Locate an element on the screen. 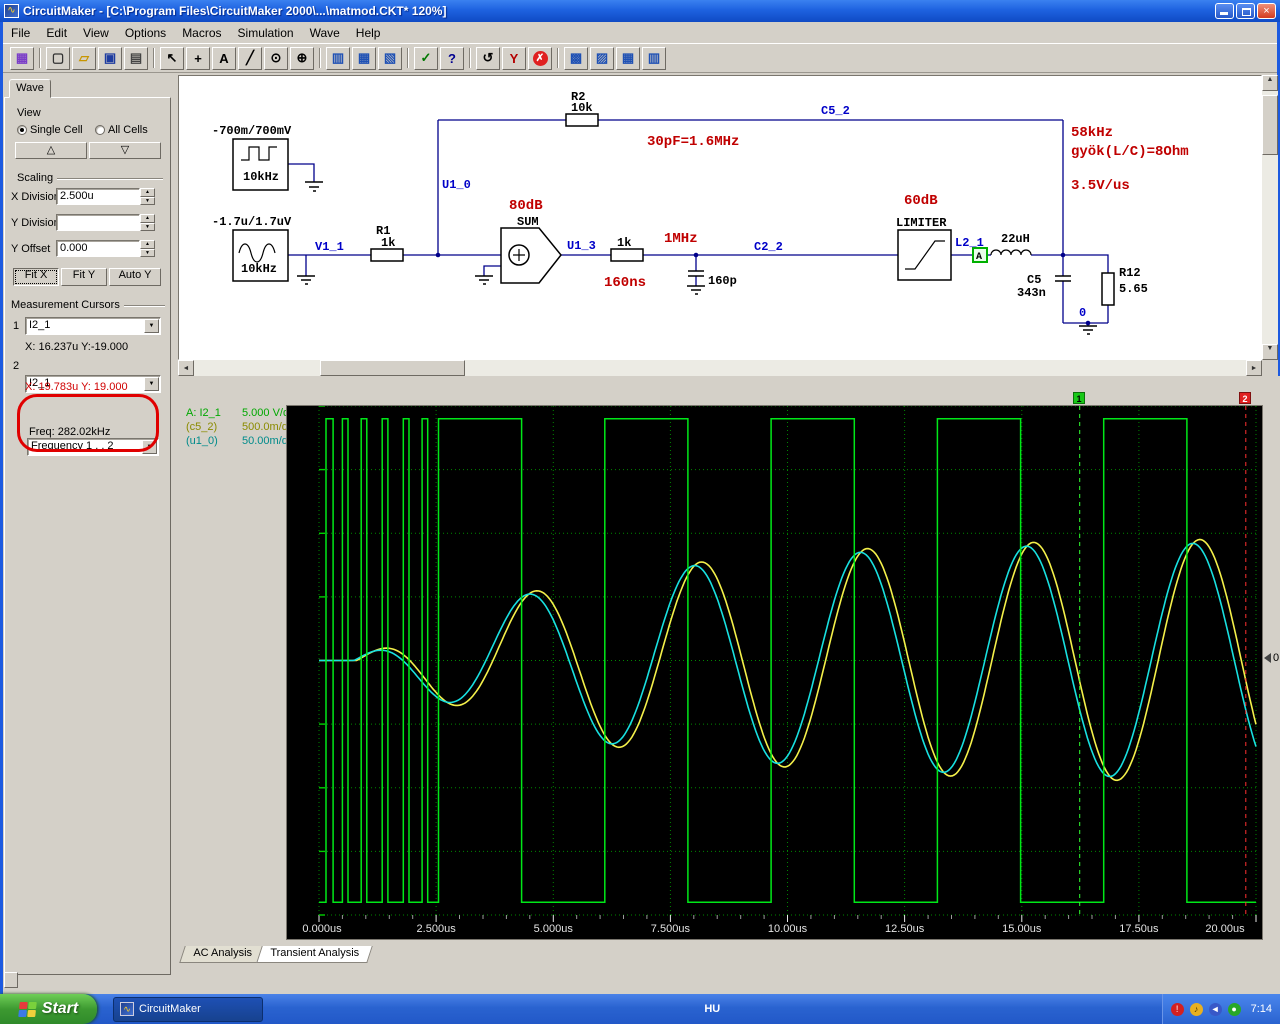 The width and height of the screenshot is (1280, 1024). annotation-1mhz: 1MHz is located at coordinates (681, 239).